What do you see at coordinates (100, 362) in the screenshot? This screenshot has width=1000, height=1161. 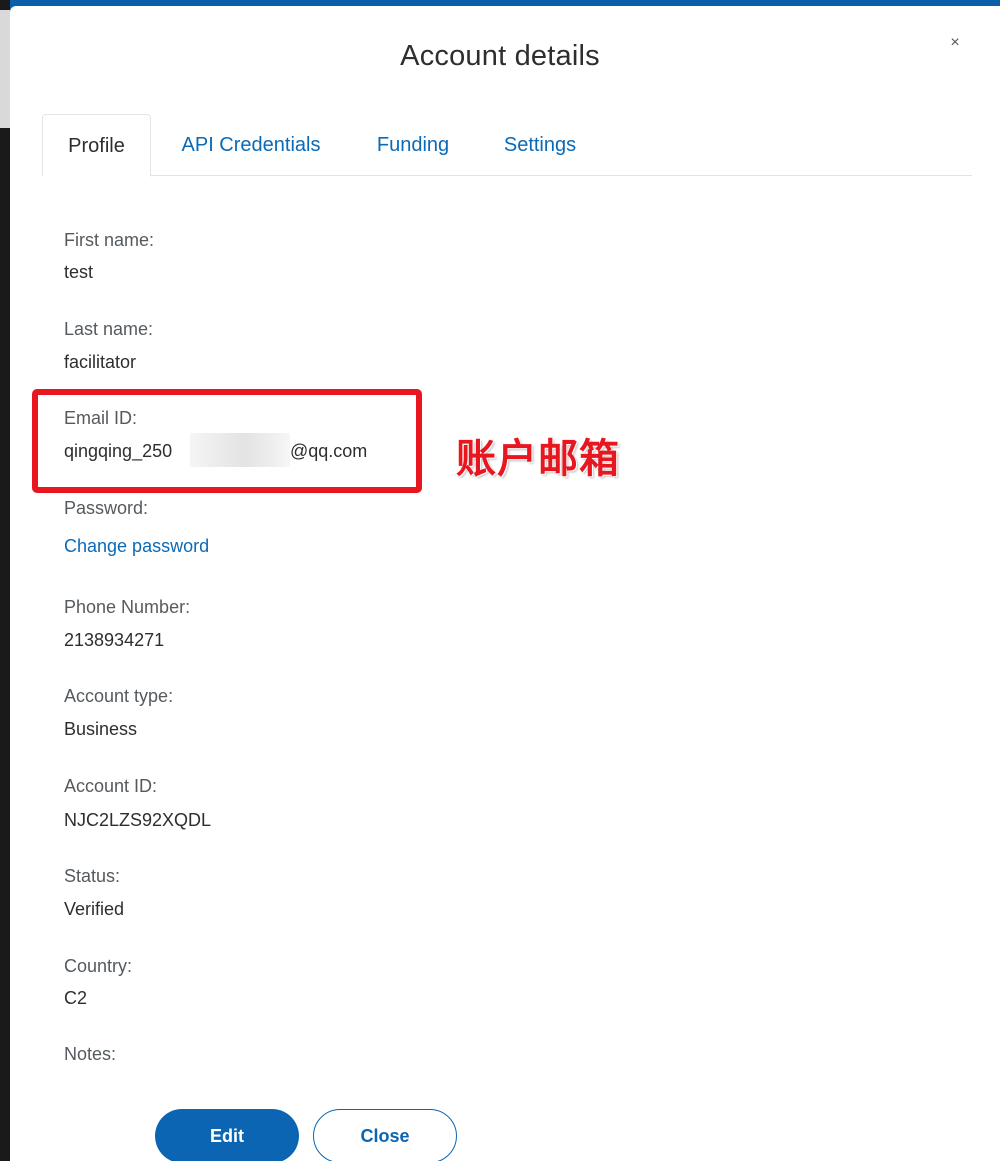 I see `last-name-value: facilitator` at bounding box center [100, 362].